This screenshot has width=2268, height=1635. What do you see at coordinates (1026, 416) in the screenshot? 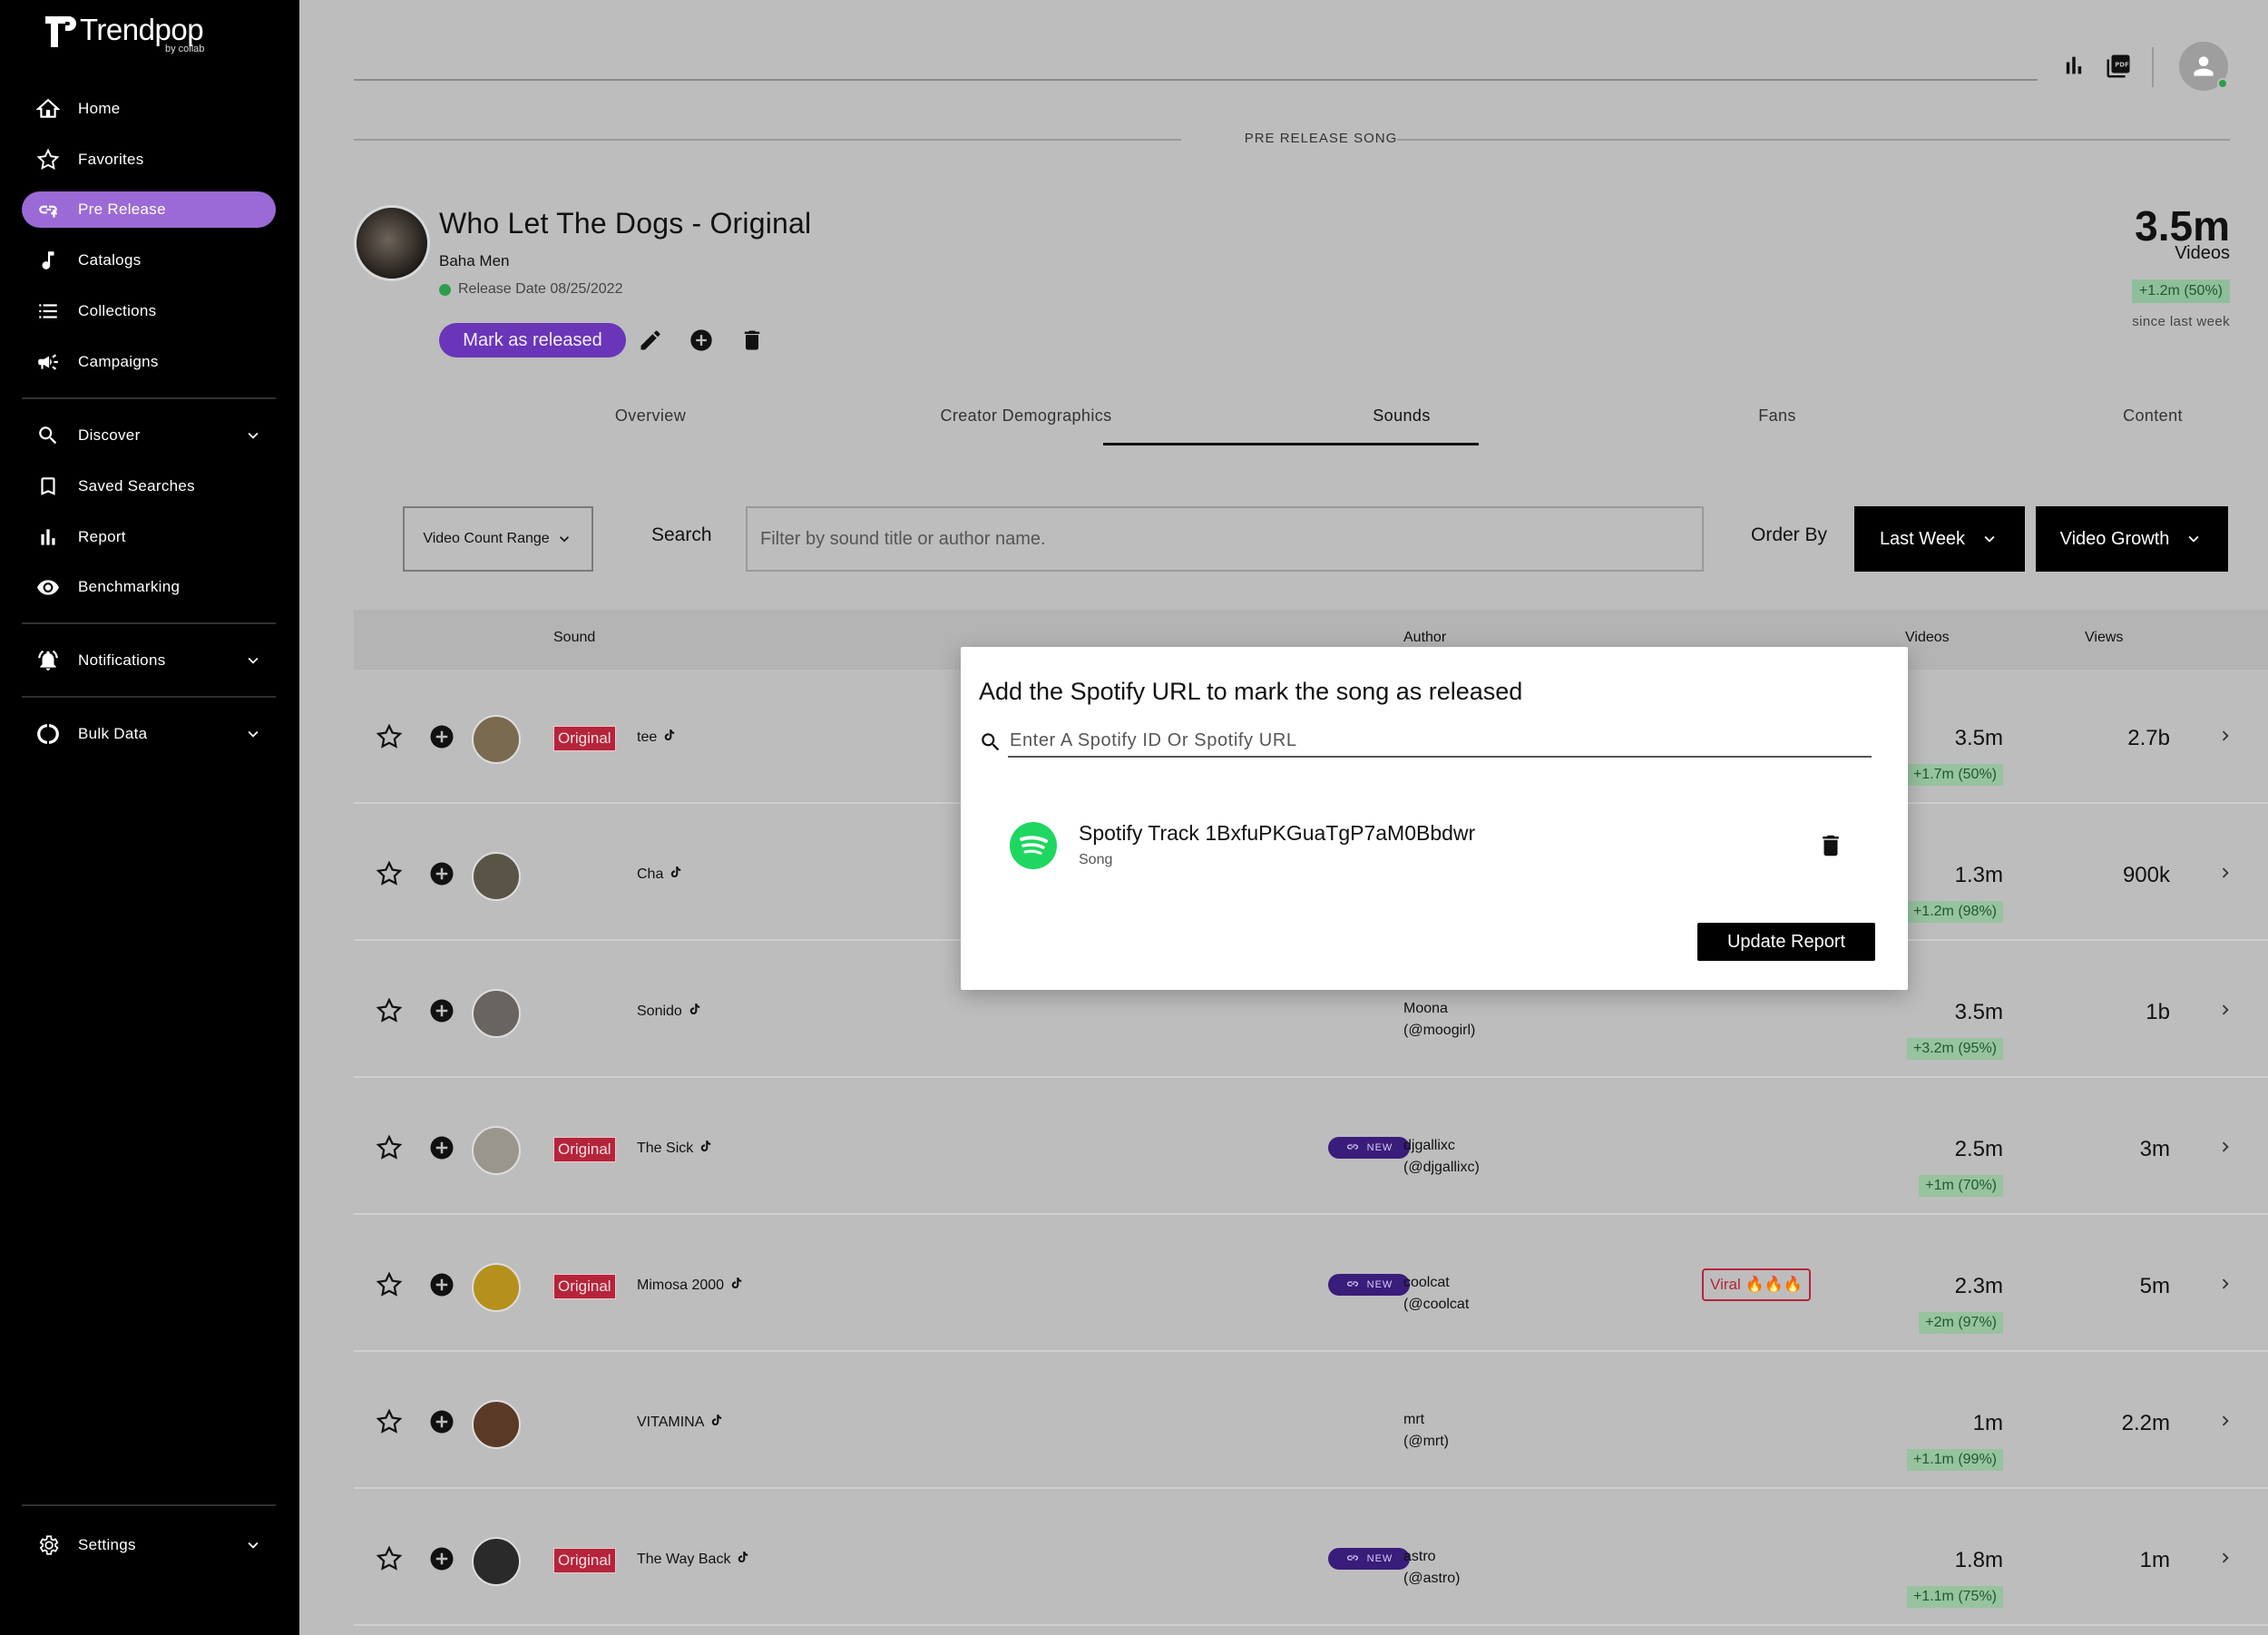
I see `tab-creator-demographics: Creator Demographics` at bounding box center [1026, 416].